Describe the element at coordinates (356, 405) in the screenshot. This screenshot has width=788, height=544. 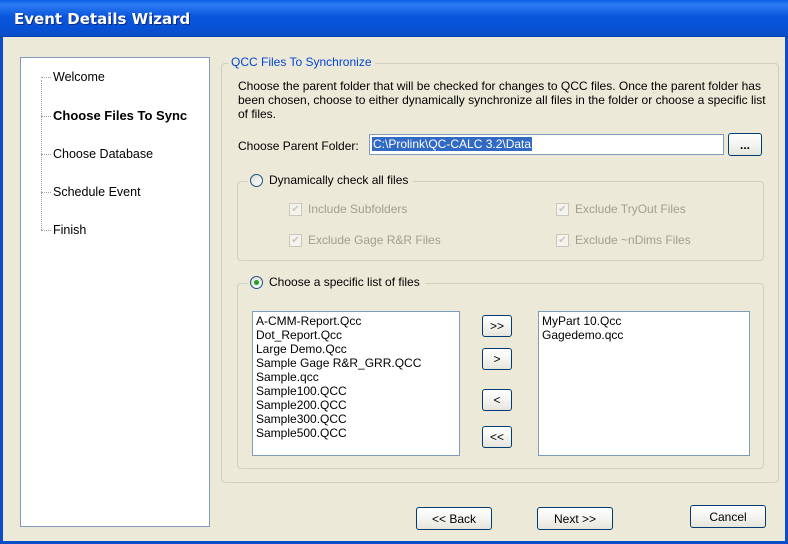
I see `list-item: Sample200.QCC` at that location.